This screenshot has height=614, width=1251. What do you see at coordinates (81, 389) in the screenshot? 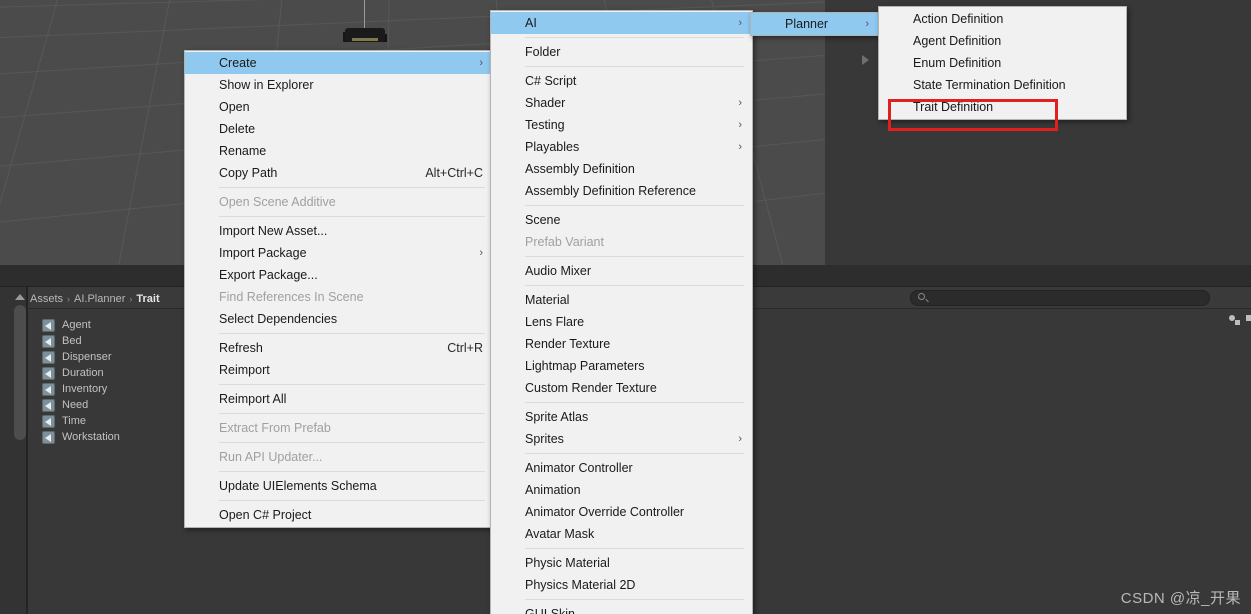
I see `list-item: Inventory` at bounding box center [81, 389].